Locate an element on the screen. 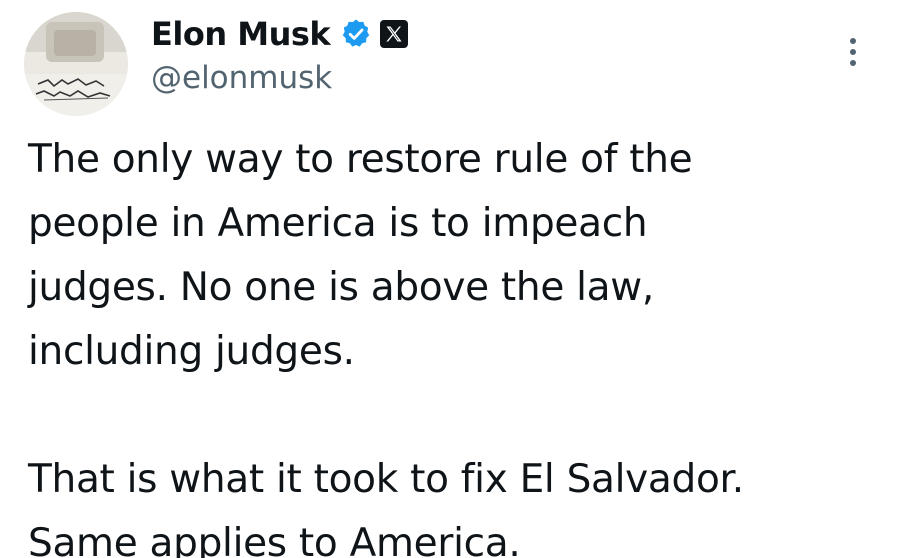  x-logo-icon is located at coordinates (394, 34).